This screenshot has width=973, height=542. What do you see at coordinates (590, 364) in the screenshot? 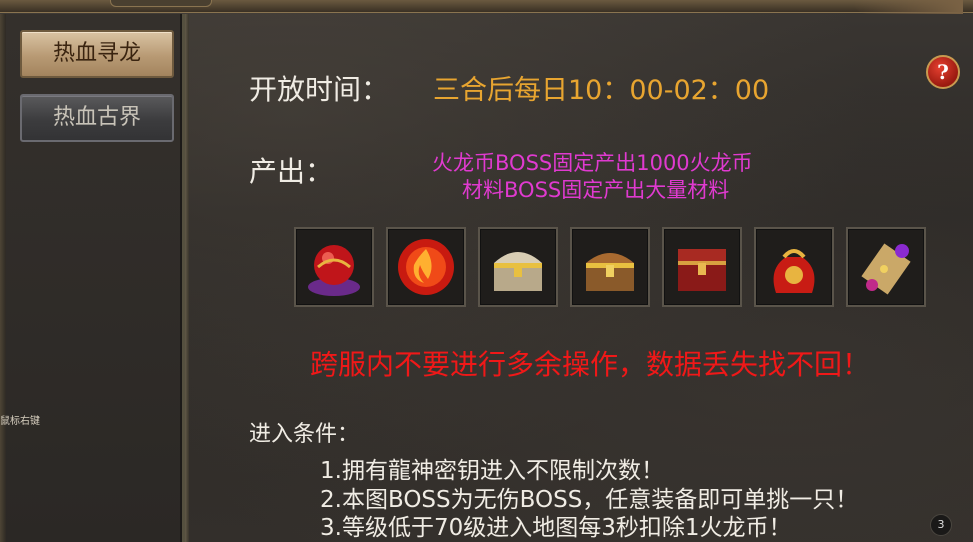
I see `warning-text: 跨服内不要进行多余操作，数据丢失找不回！` at bounding box center [590, 364].